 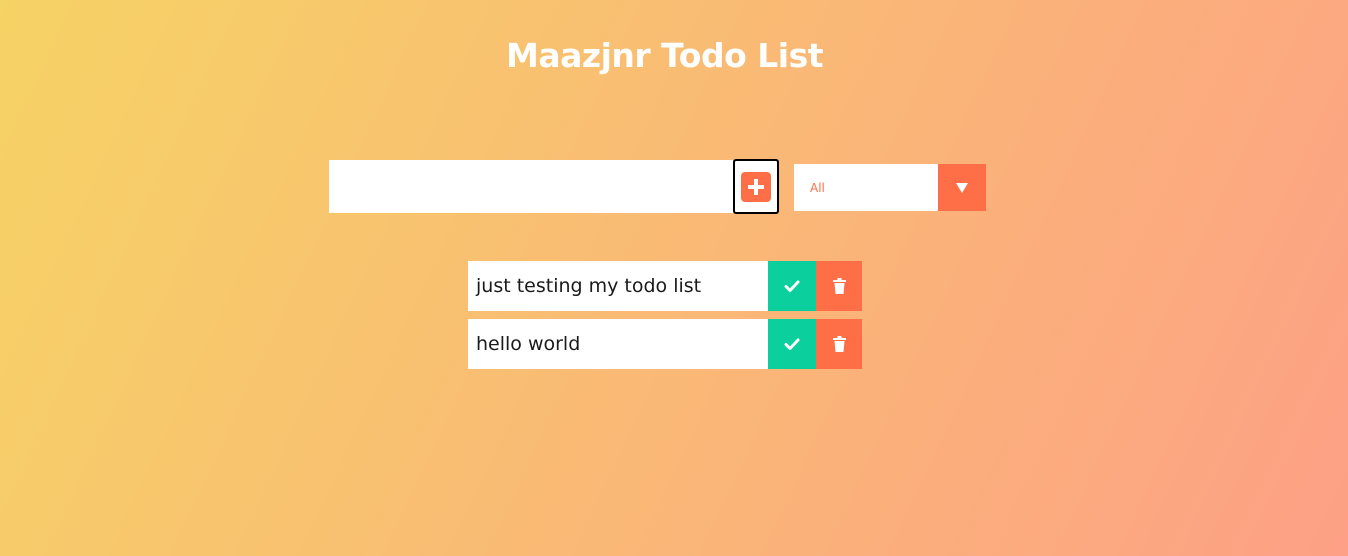 I want to click on todo-input, so click(x=531, y=186).